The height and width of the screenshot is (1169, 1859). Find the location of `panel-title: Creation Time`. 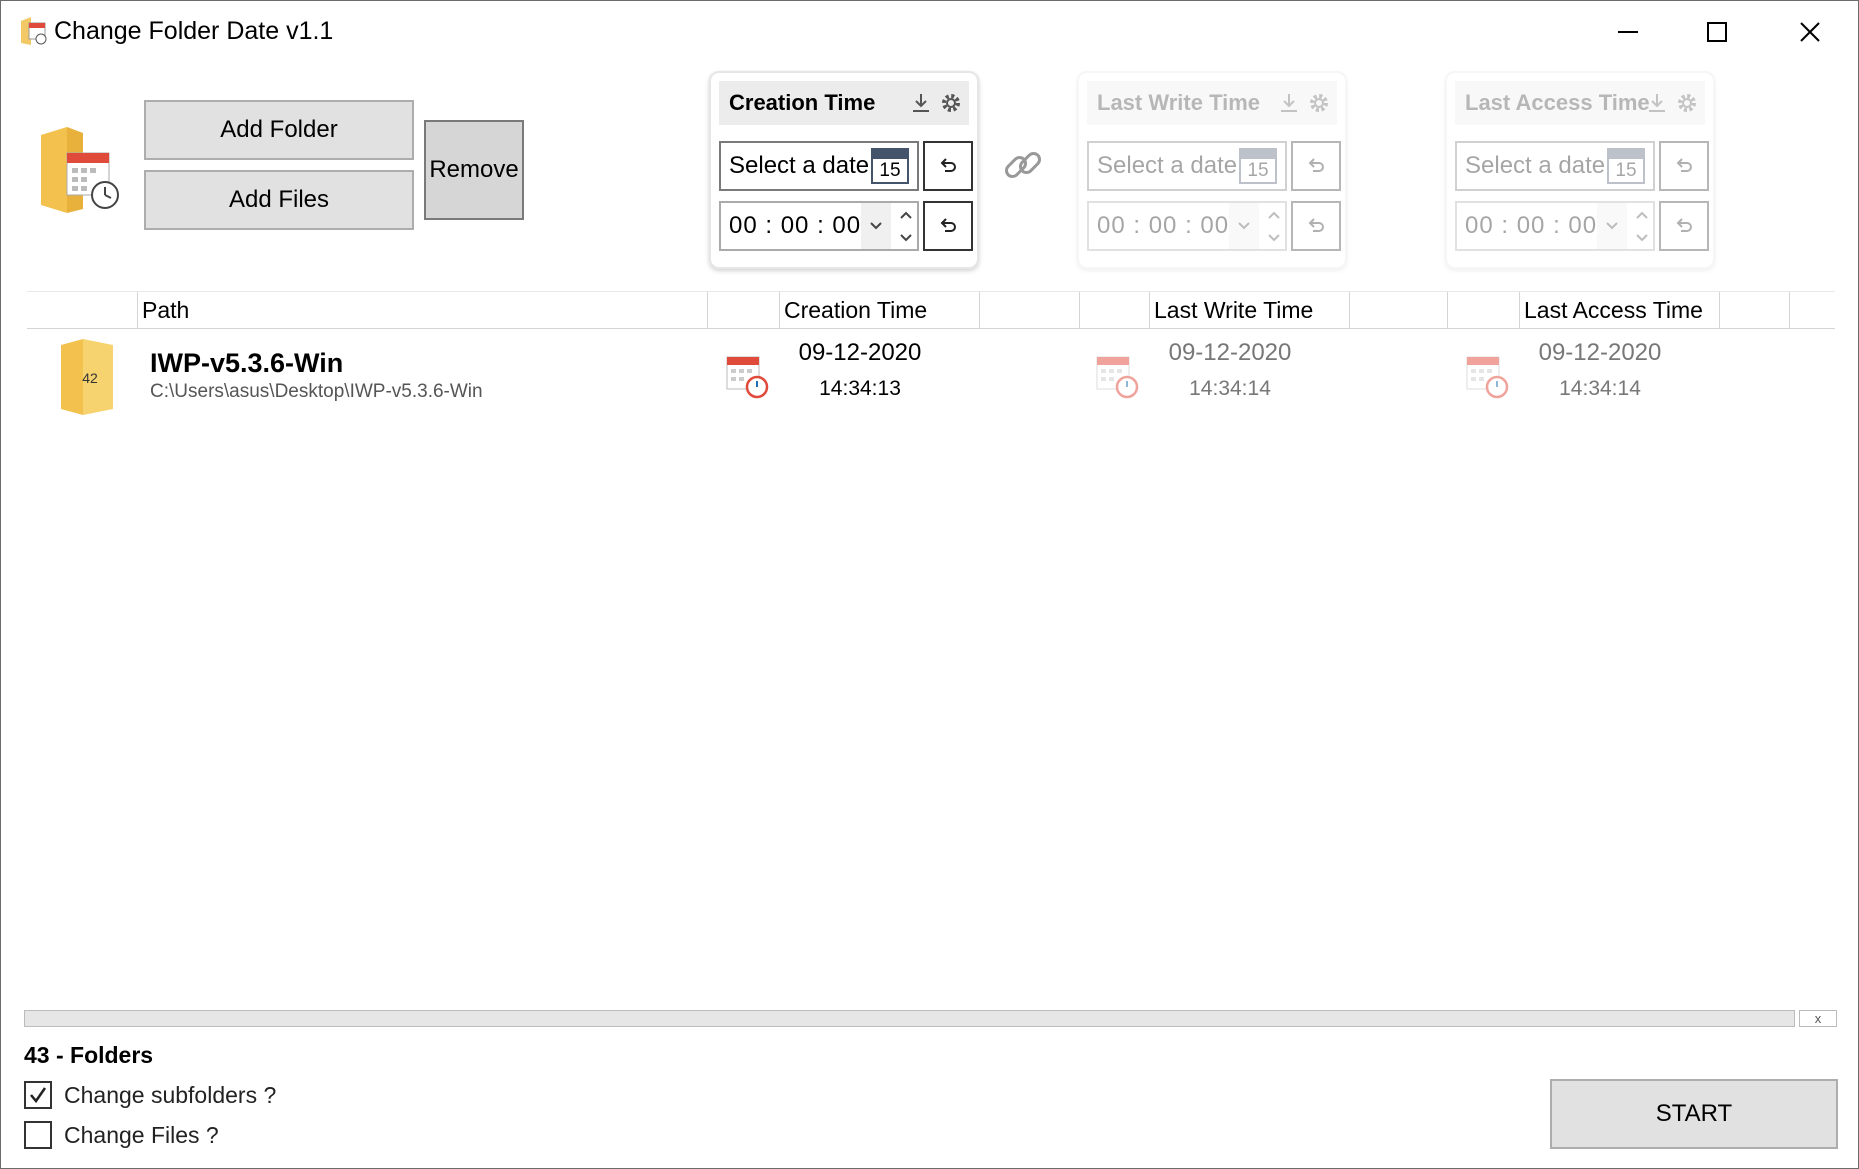

panel-title: Creation Time is located at coordinates (802, 102).